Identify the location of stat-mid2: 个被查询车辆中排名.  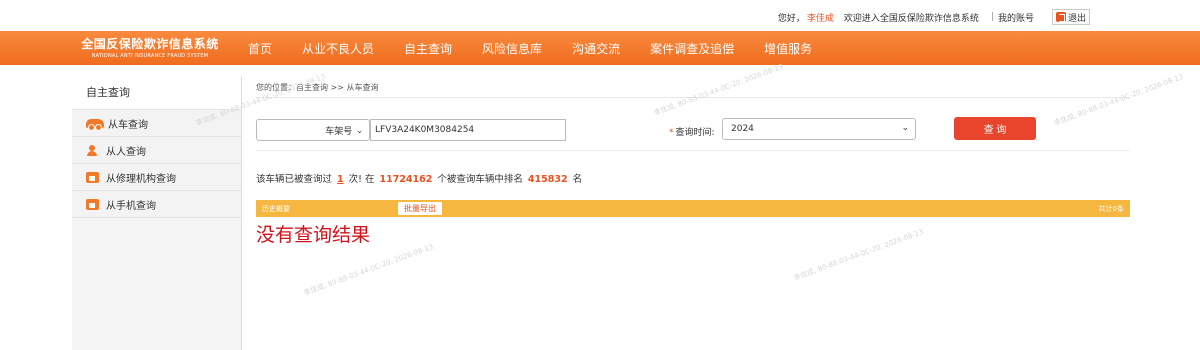
(480, 179).